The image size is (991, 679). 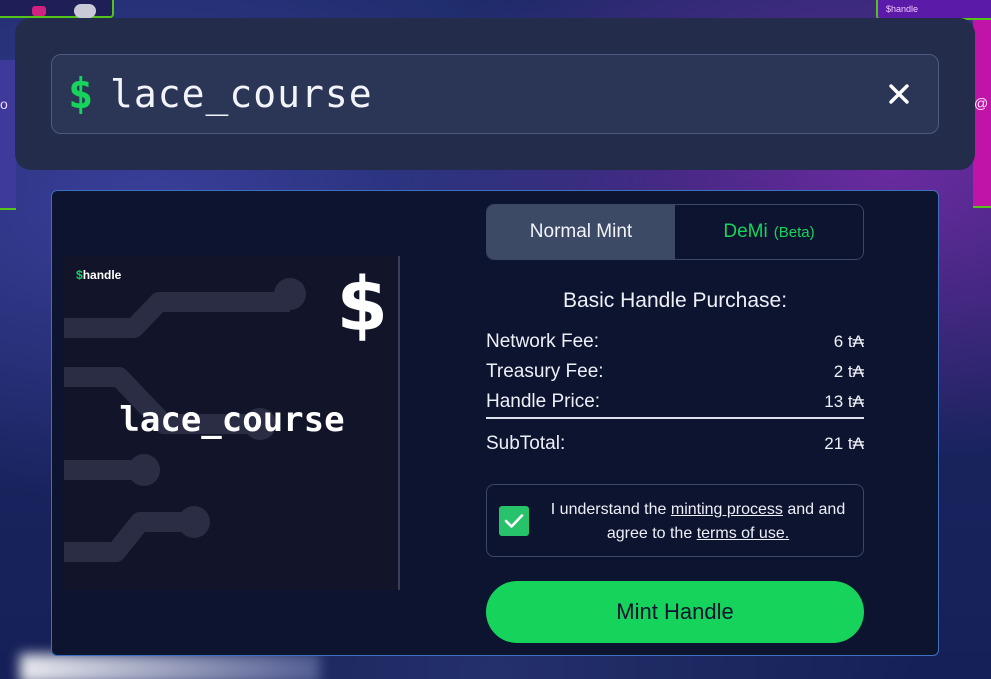 I want to click on fee-label: Treasury Fee:, so click(x=545, y=371).